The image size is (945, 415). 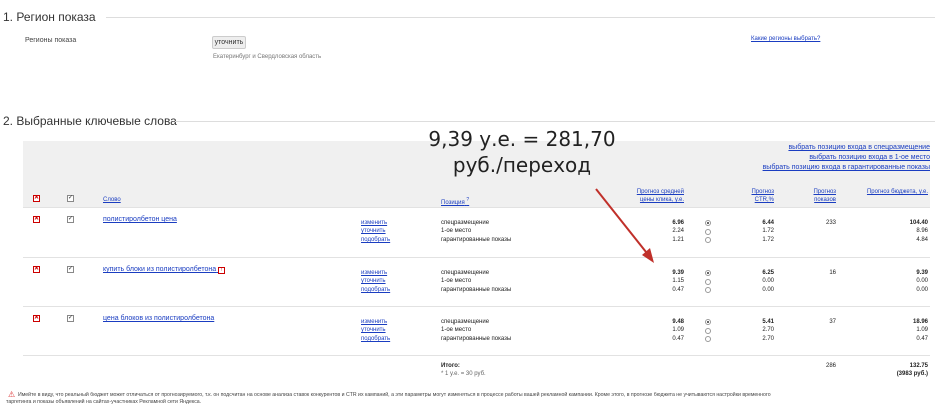 I want to click on header-position: Позиция ?, so click(x=455, y=201).